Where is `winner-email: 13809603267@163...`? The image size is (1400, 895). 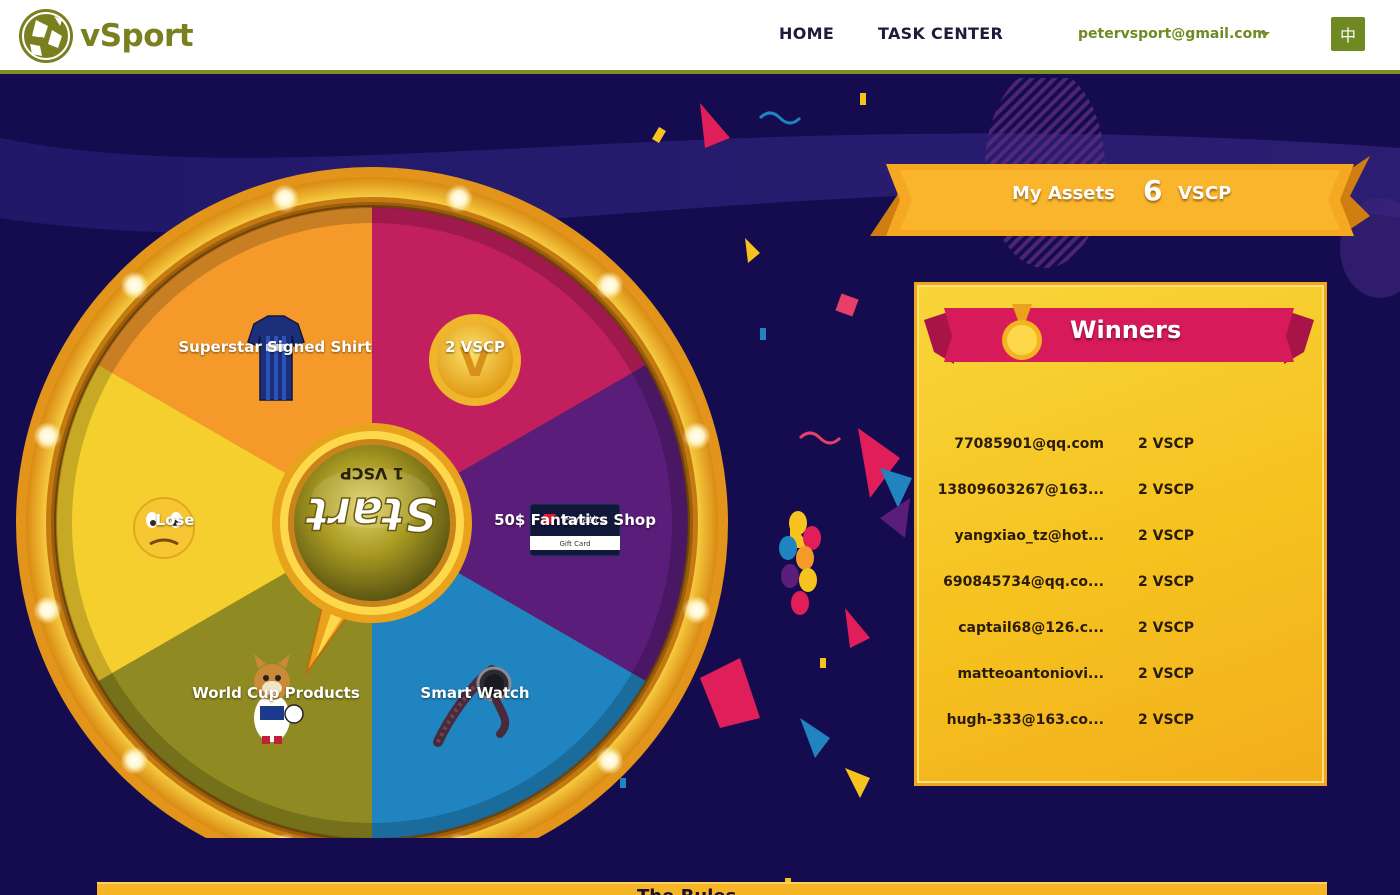
winner-email: 13809603267@163... is located at coordinates (1020, 490).